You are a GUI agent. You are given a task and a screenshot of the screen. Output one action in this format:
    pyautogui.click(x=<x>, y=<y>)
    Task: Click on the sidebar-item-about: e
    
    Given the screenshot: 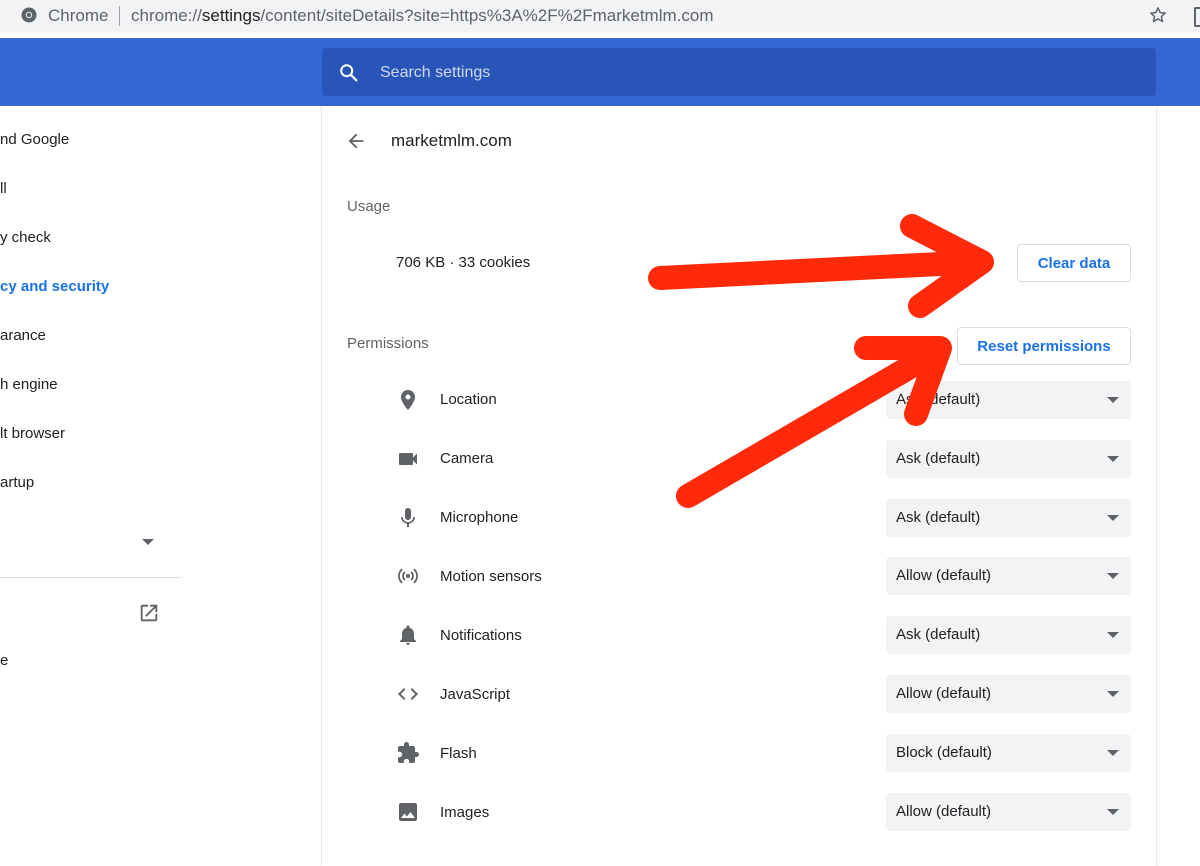 What is the action you would take?
    pyautogui.click(x=4, y=660)
    